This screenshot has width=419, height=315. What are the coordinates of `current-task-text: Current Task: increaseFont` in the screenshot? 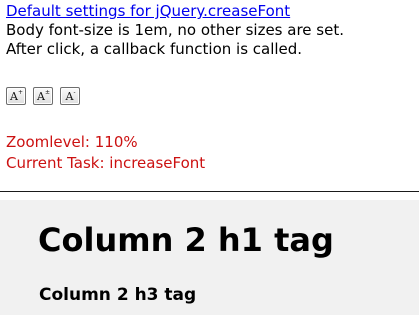 It's located at (106, 163).